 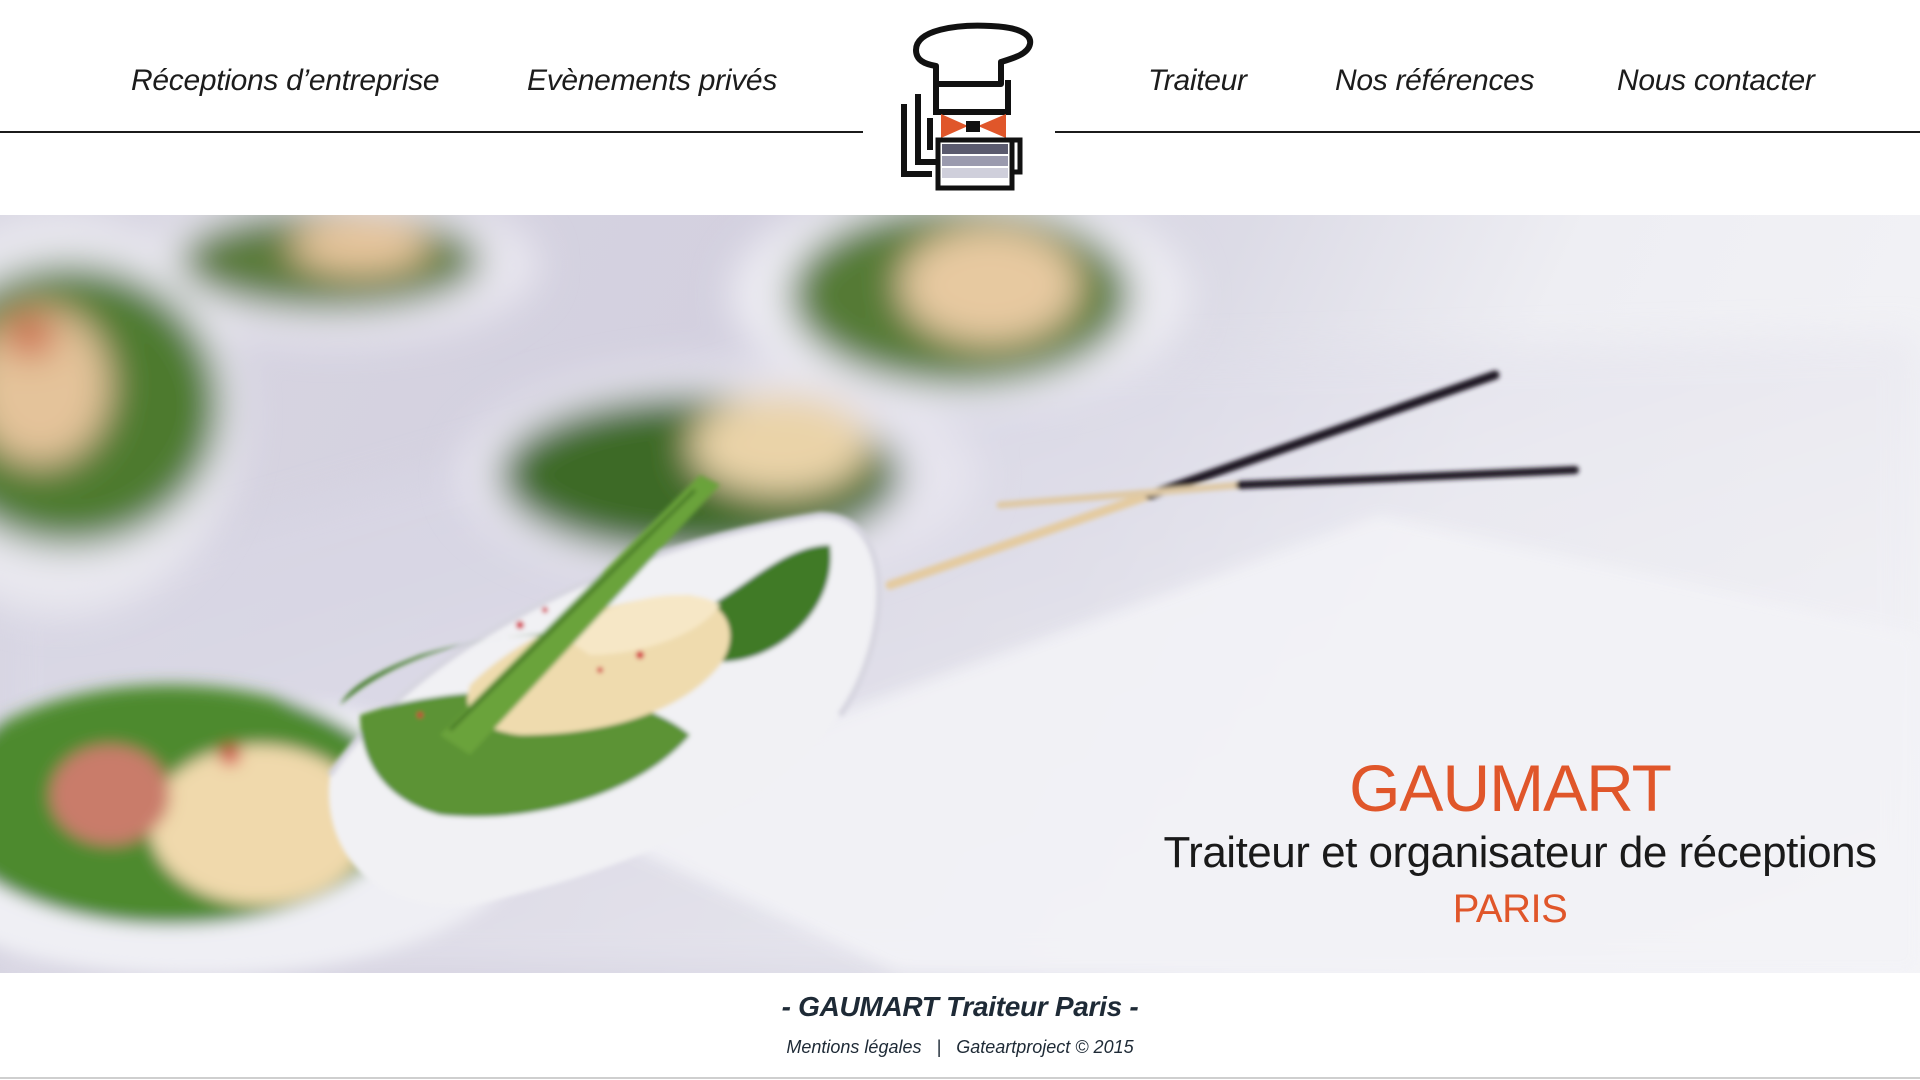 I want to click on footer-bottom-line, so click(x=960, y=1078).